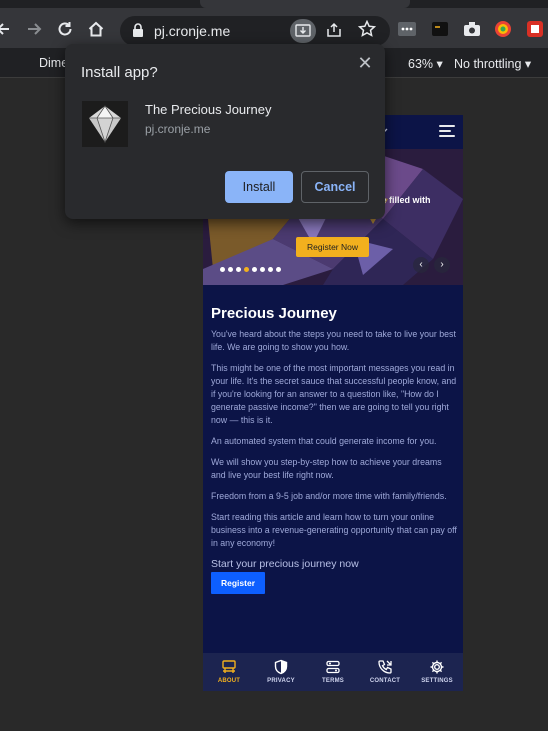 This screenshot has height=731, width=548. Describe the element at coordinates (407, 31) in the screenshot. I see `extension-dots-icon` at that location.